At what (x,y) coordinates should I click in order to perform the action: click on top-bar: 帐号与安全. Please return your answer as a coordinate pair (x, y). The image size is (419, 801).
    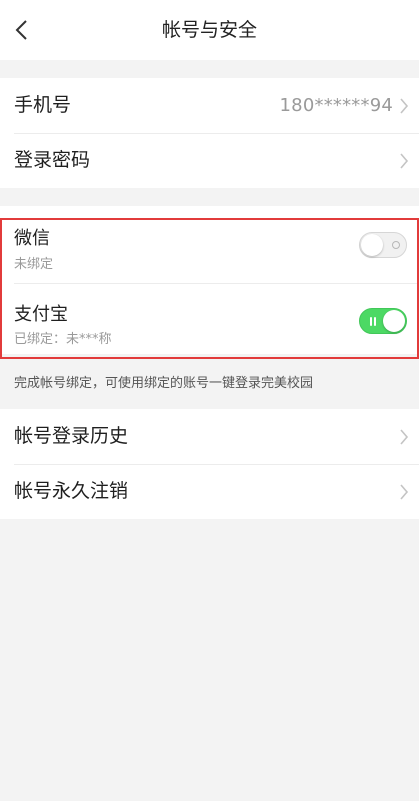
    Looking at the image, I should click on (209, 30).